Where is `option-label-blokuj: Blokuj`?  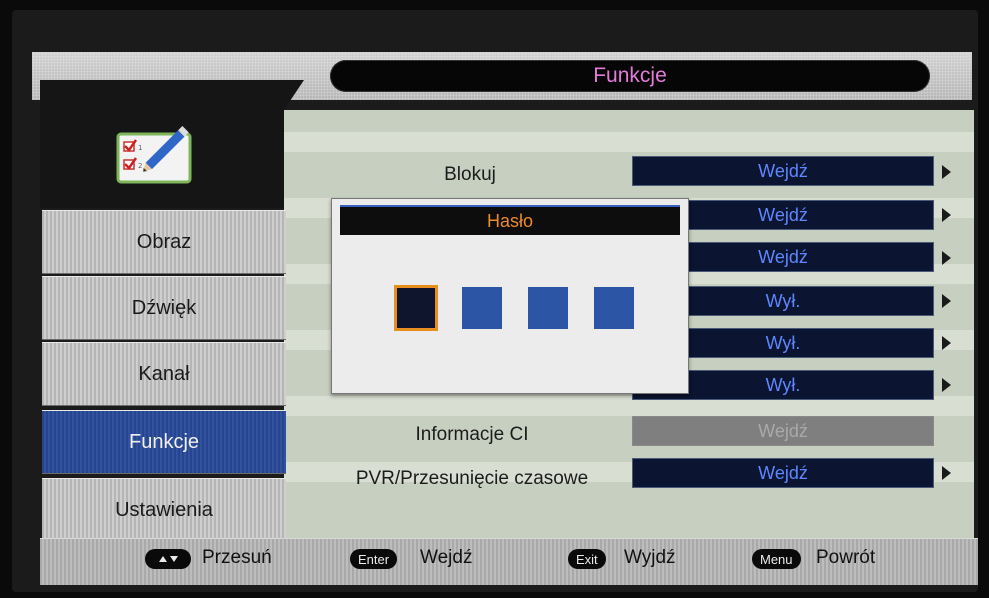
option-label-blokuj: Blokuj is located at coordinates (470, 174).